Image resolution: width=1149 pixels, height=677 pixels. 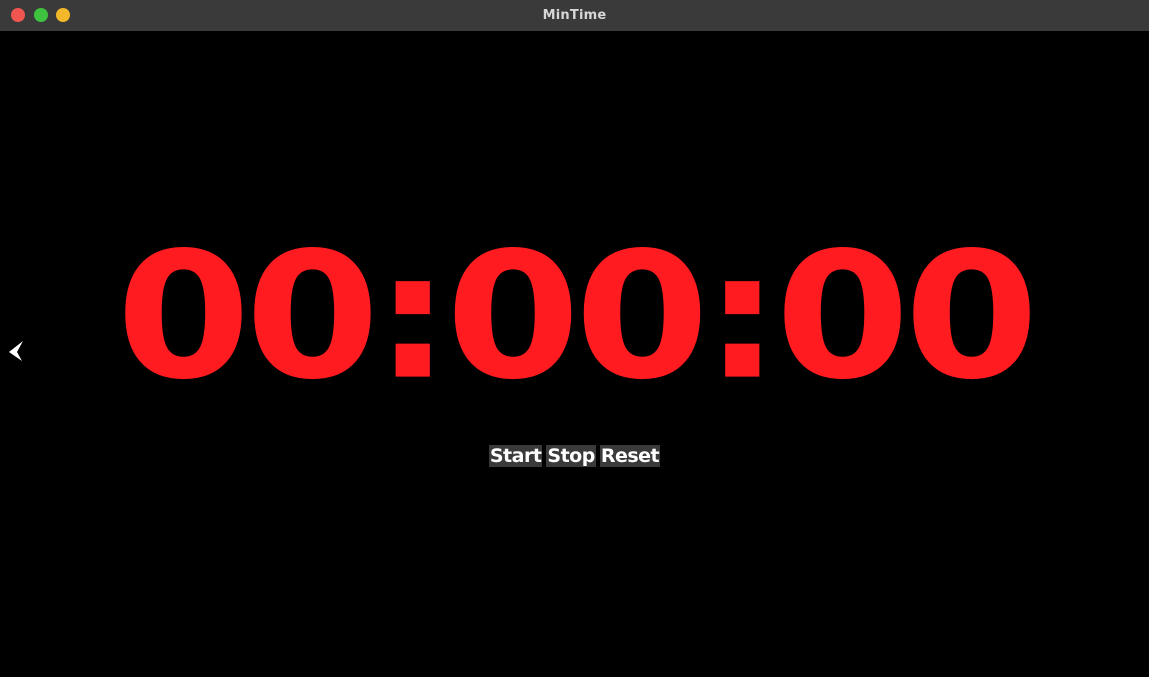 What do you see at coordinates (630, 456) in the screenshot?
I see `reset-button: Reset` at bounding box center [630, 456].